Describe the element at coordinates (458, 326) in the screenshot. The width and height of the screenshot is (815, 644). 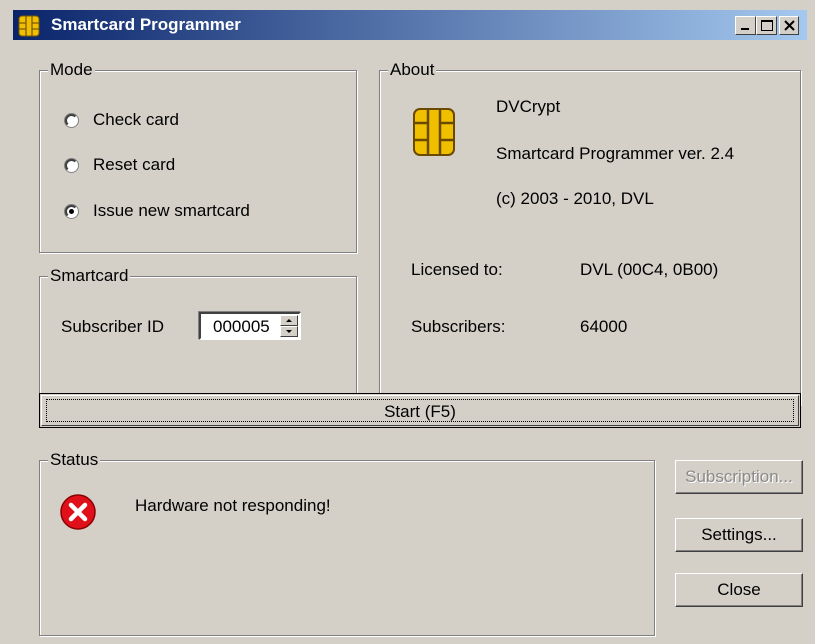
I see `subscribers-label: Subscribers:` at that location.